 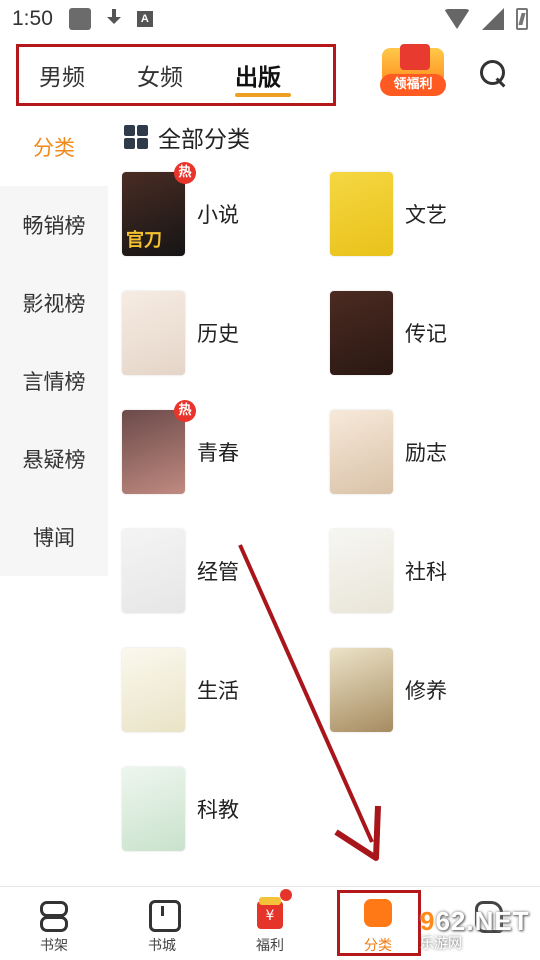 What do you see at coordinates (54, 459) in the screenshot?
I see `sidebar-item-mystery: 悬疑榜` at bounding box center [54, 459].